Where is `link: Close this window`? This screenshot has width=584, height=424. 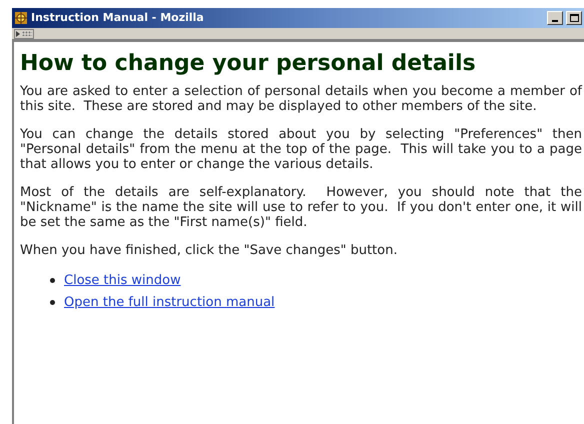
link: Close this window is located at coordinates (122, 280).